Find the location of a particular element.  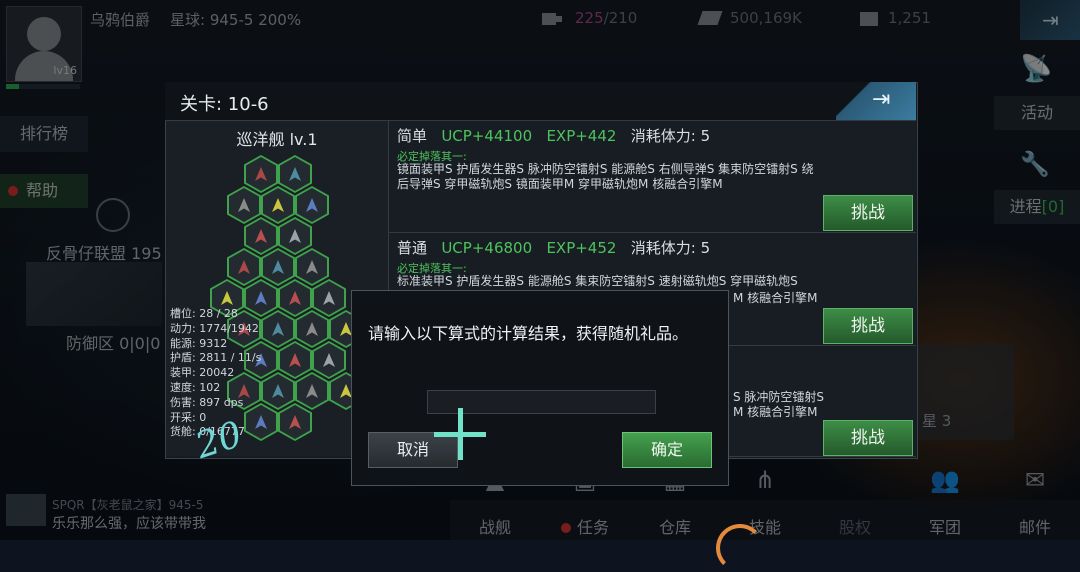

stage-title: 关卡: 10-6 is located at coordinates (224, 104).